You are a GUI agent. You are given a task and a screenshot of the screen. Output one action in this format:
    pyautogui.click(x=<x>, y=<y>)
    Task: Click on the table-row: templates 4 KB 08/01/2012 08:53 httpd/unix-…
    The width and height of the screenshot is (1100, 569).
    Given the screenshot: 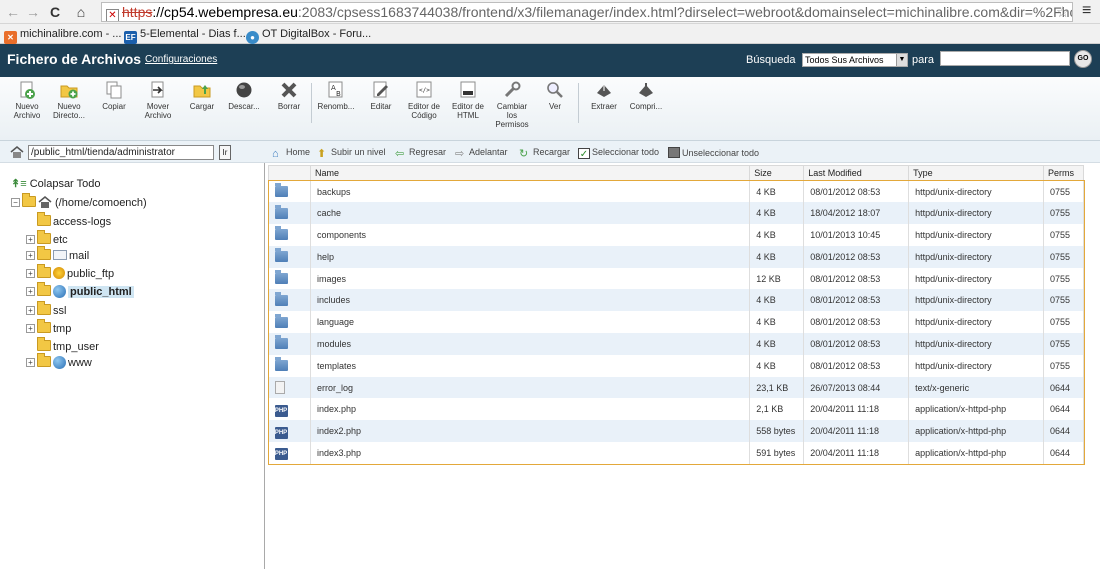 What is the action you would take?
    pyautogui.click(x=676, y=365)
    